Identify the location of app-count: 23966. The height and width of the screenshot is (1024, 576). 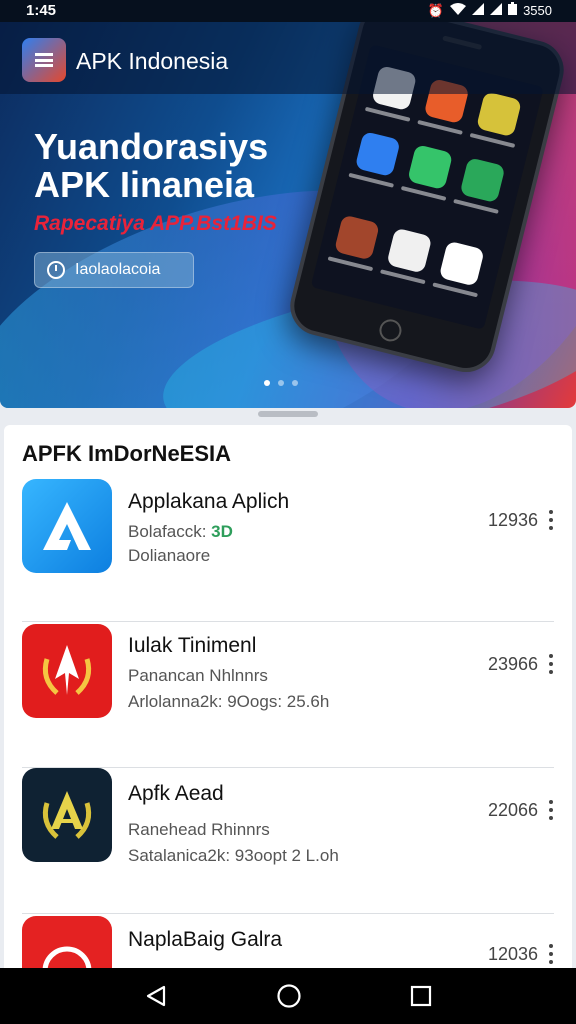
(512, 664).